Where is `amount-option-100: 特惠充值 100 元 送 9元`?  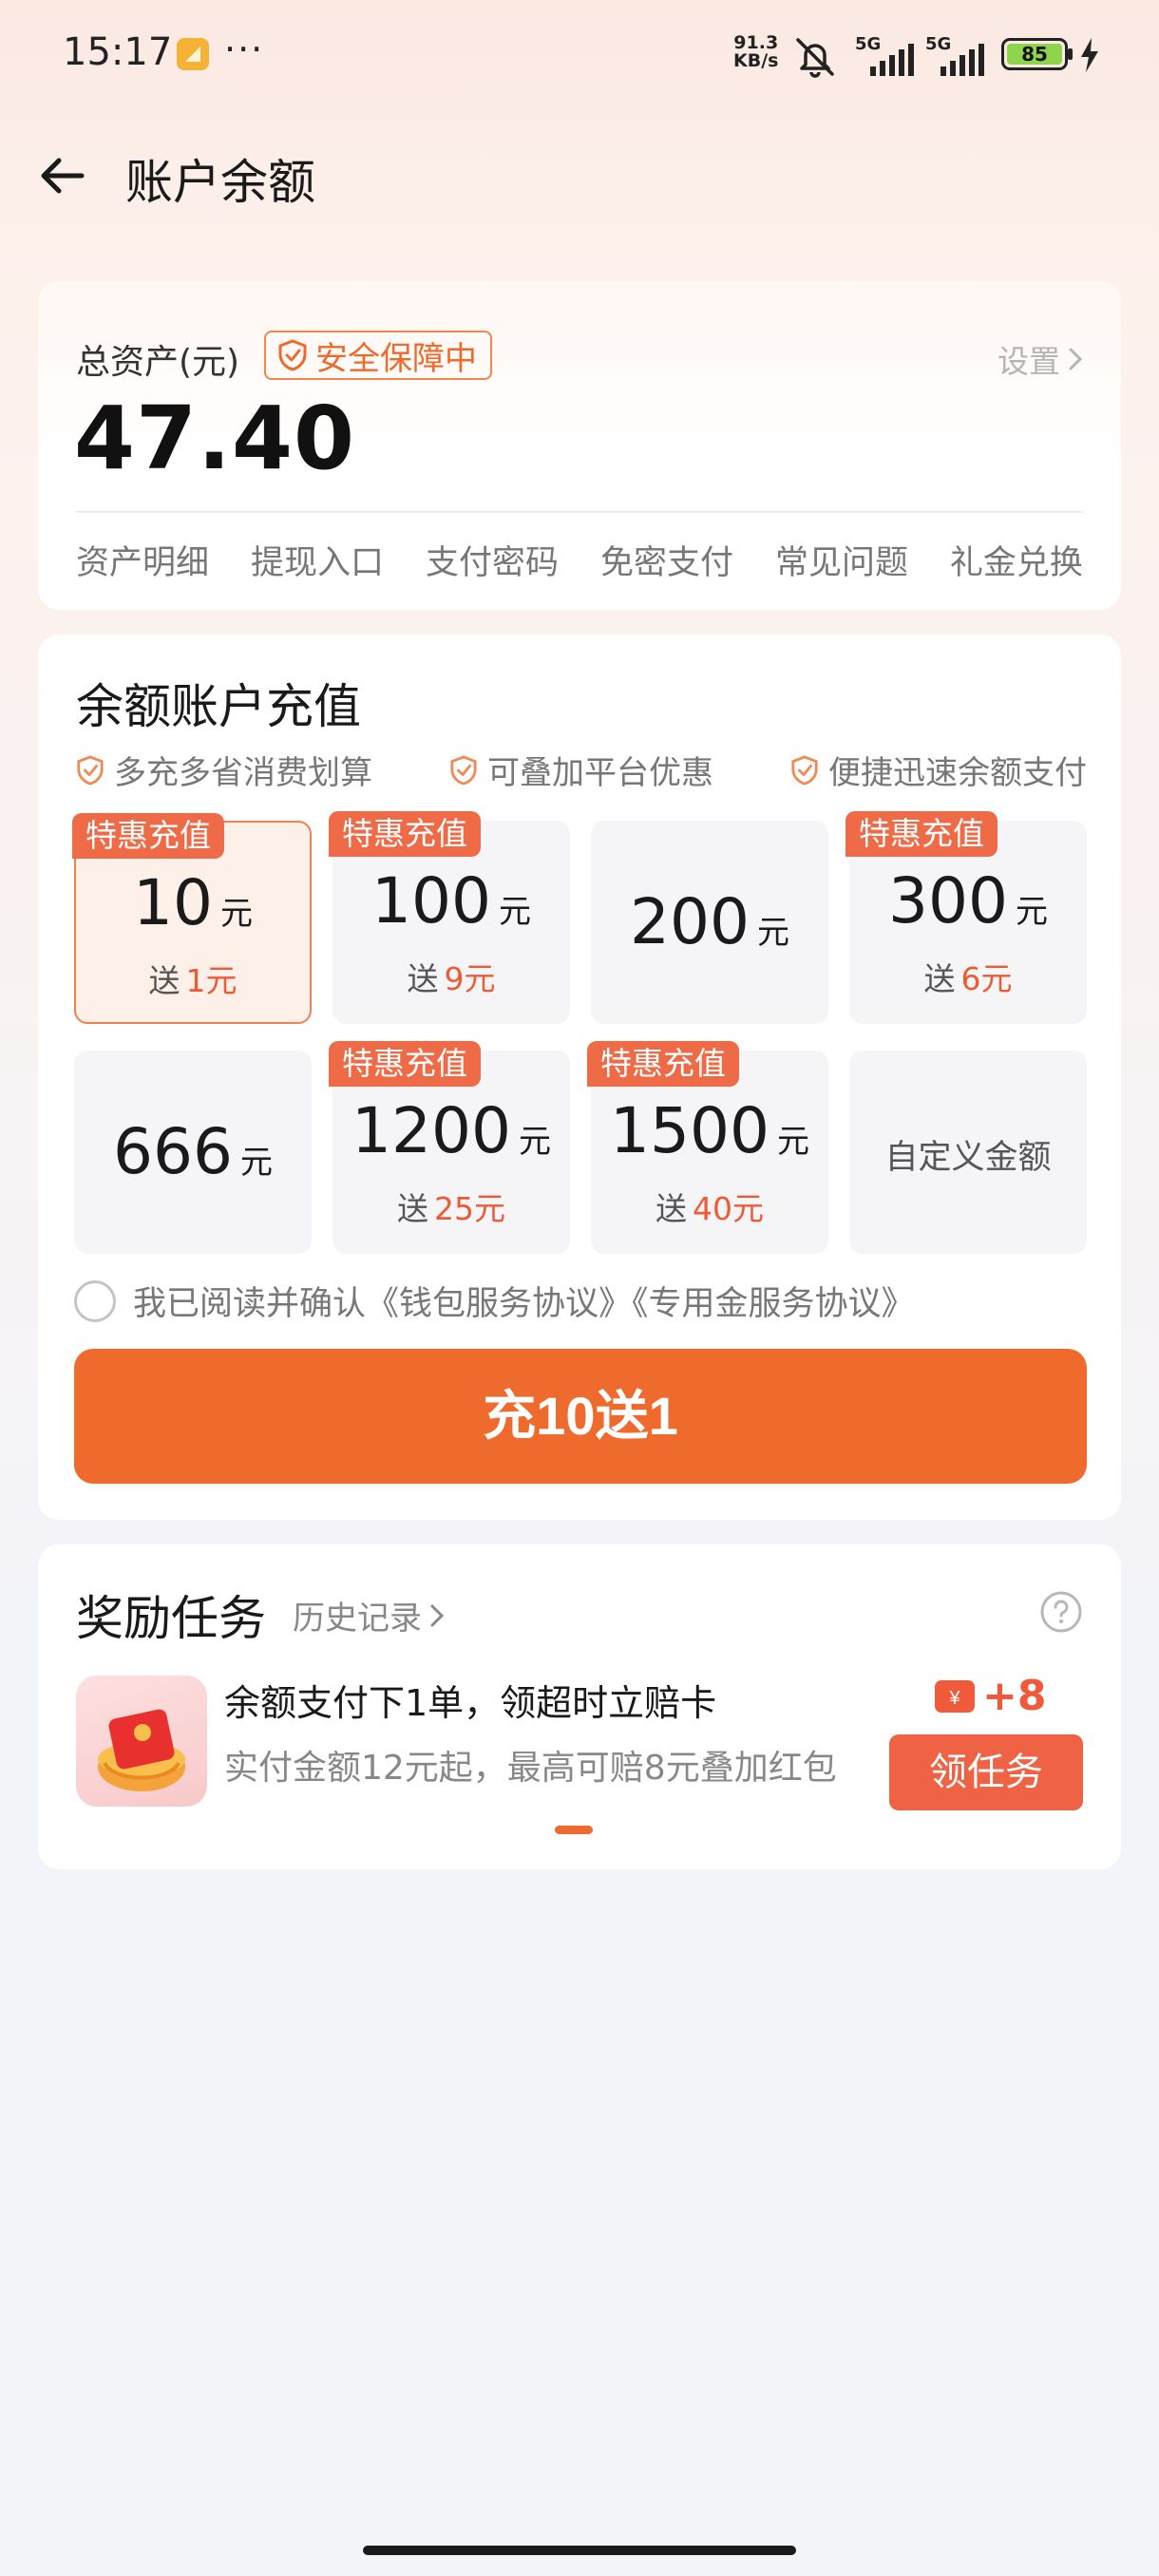
amount-option-100: 特惠充值 100 元 送 9元 is located at coordinates (449, 917).